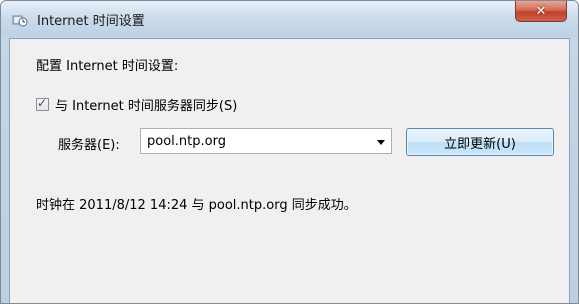 The image size is (579, 304). Describe the element at coordinates (266, 141) in the screenshot. I see `server-combobox: pool.ntp.org` at that location.